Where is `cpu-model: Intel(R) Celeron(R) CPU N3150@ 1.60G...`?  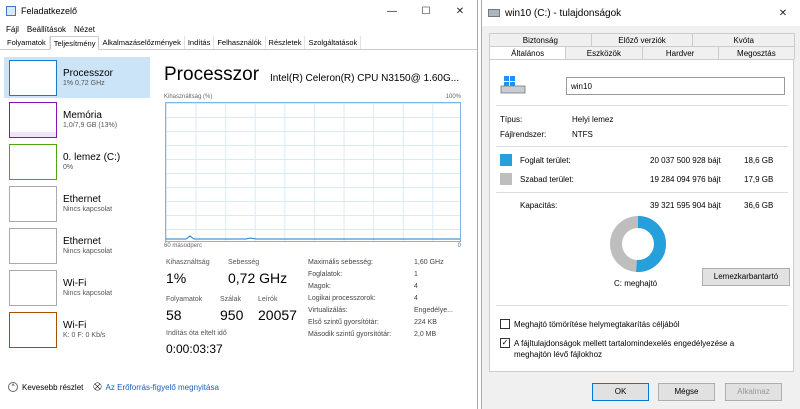
cpu-model: Intel(R) Celeron(R) CPU N3150@ 1.60G... is located at coordinates (365, 78).